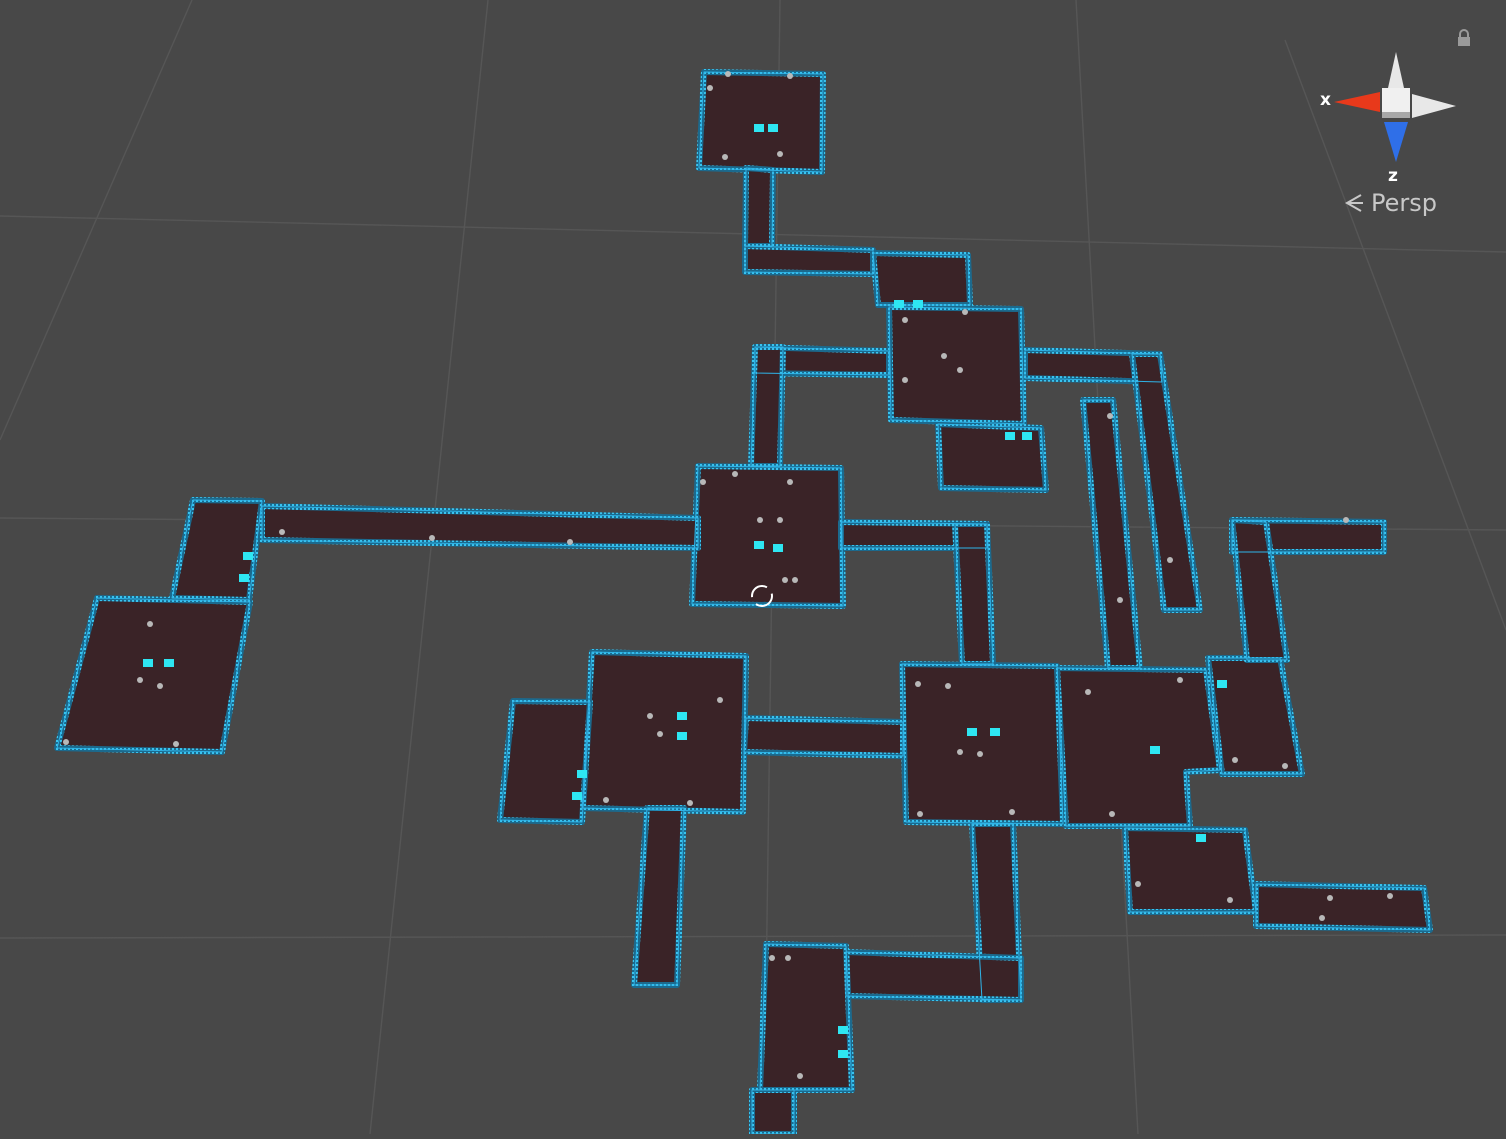 This screenshot has width=1506, height=1139. Describe the element at coordinates (1396, 102) in the screenshot. I see `gizmo-center-cube` at that location.